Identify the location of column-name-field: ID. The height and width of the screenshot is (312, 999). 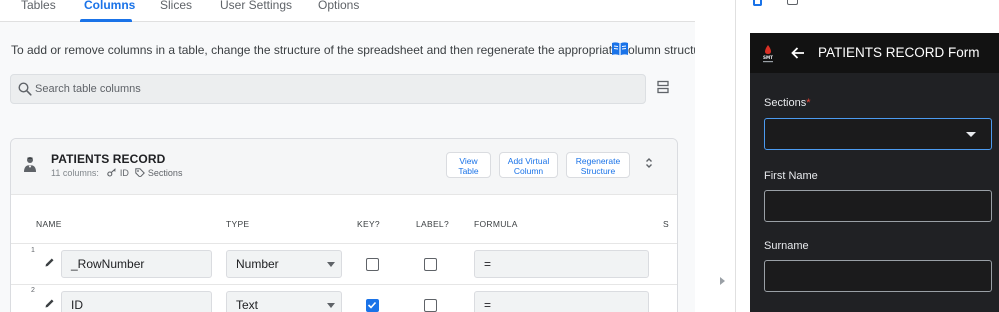
(136, 301).